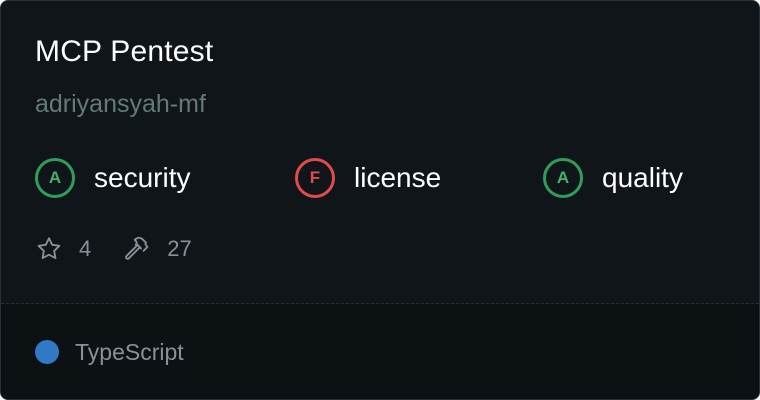 Image resolution: width=760 pixels, height=400 pixels. I want to click on language-indicator: TypeScript, so click(109, 352).